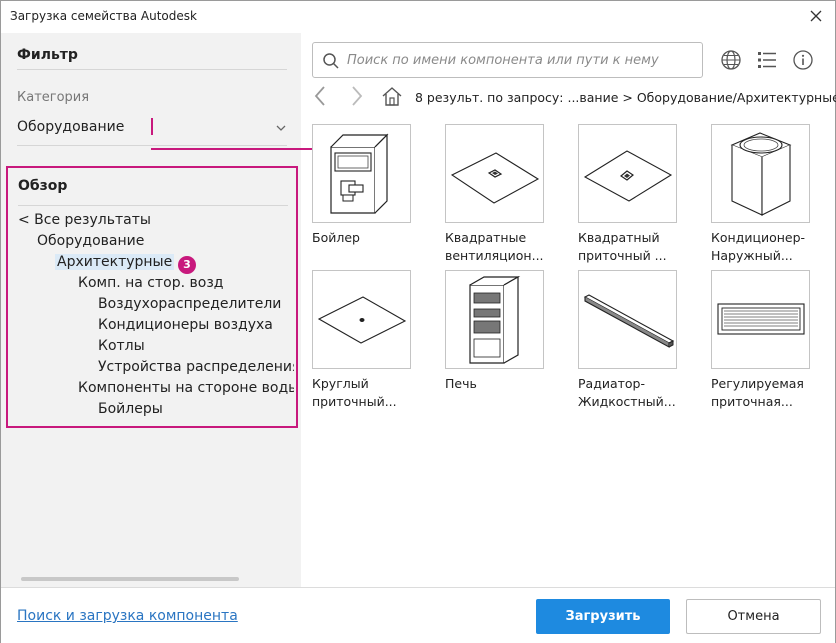 This screenshot has height=643, width=836. What do you see at coordinates (418, 17) in the screenshot?
I see `title-bar: Загрузка семейства Autodesk` at bounding box center [418, 17].